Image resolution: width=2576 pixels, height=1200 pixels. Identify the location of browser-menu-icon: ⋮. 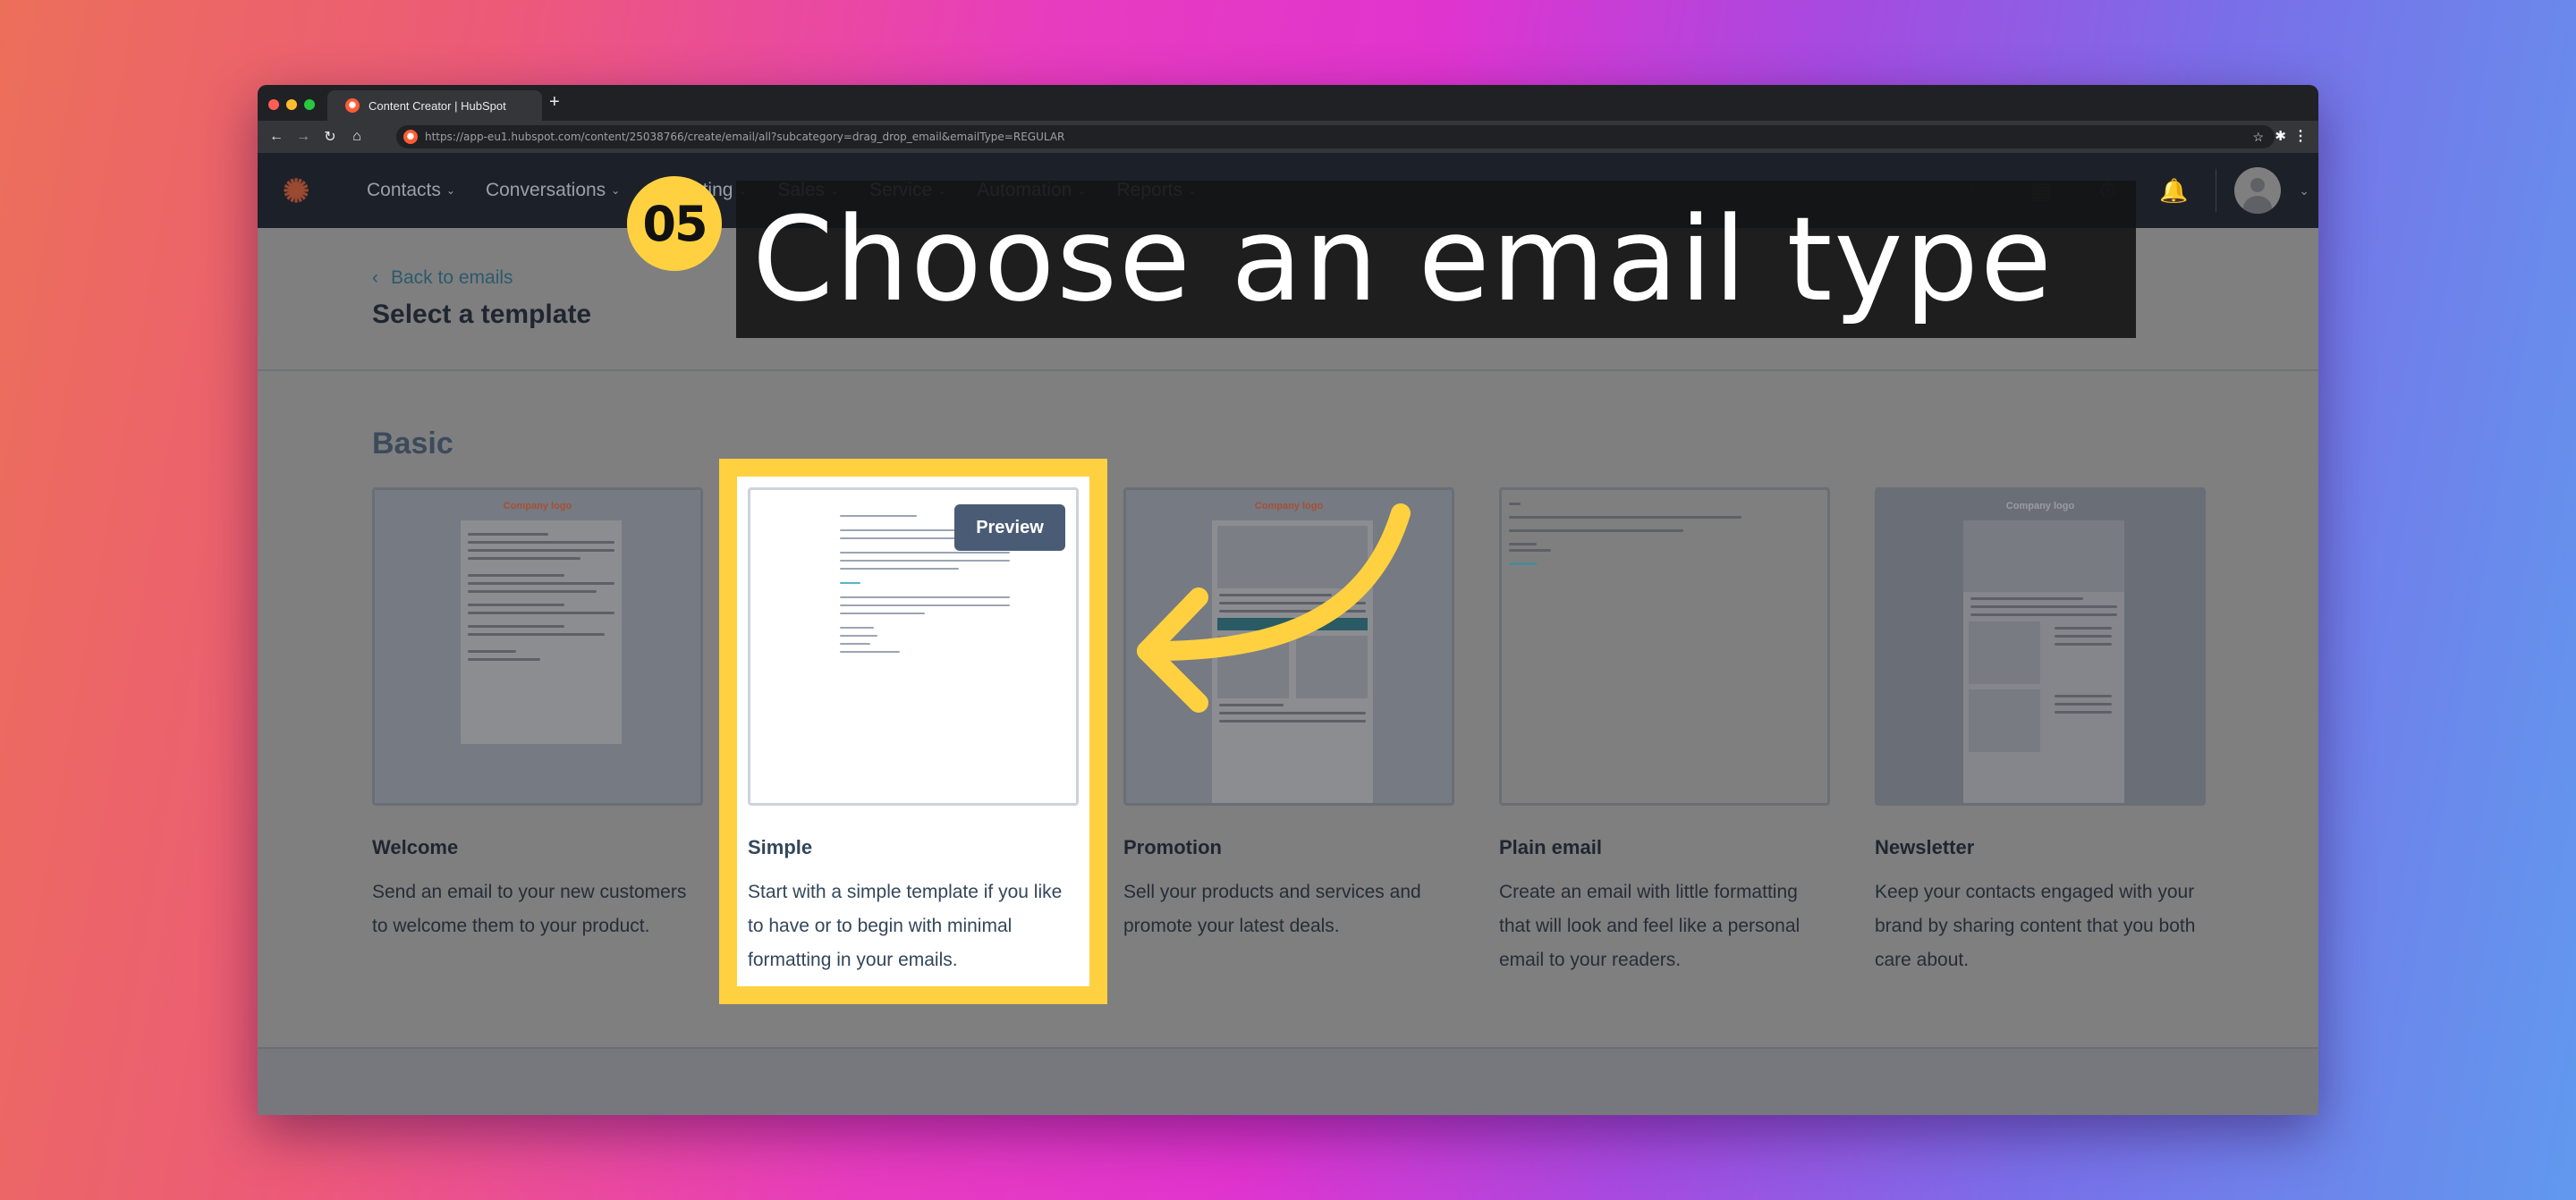
(2300, 136).